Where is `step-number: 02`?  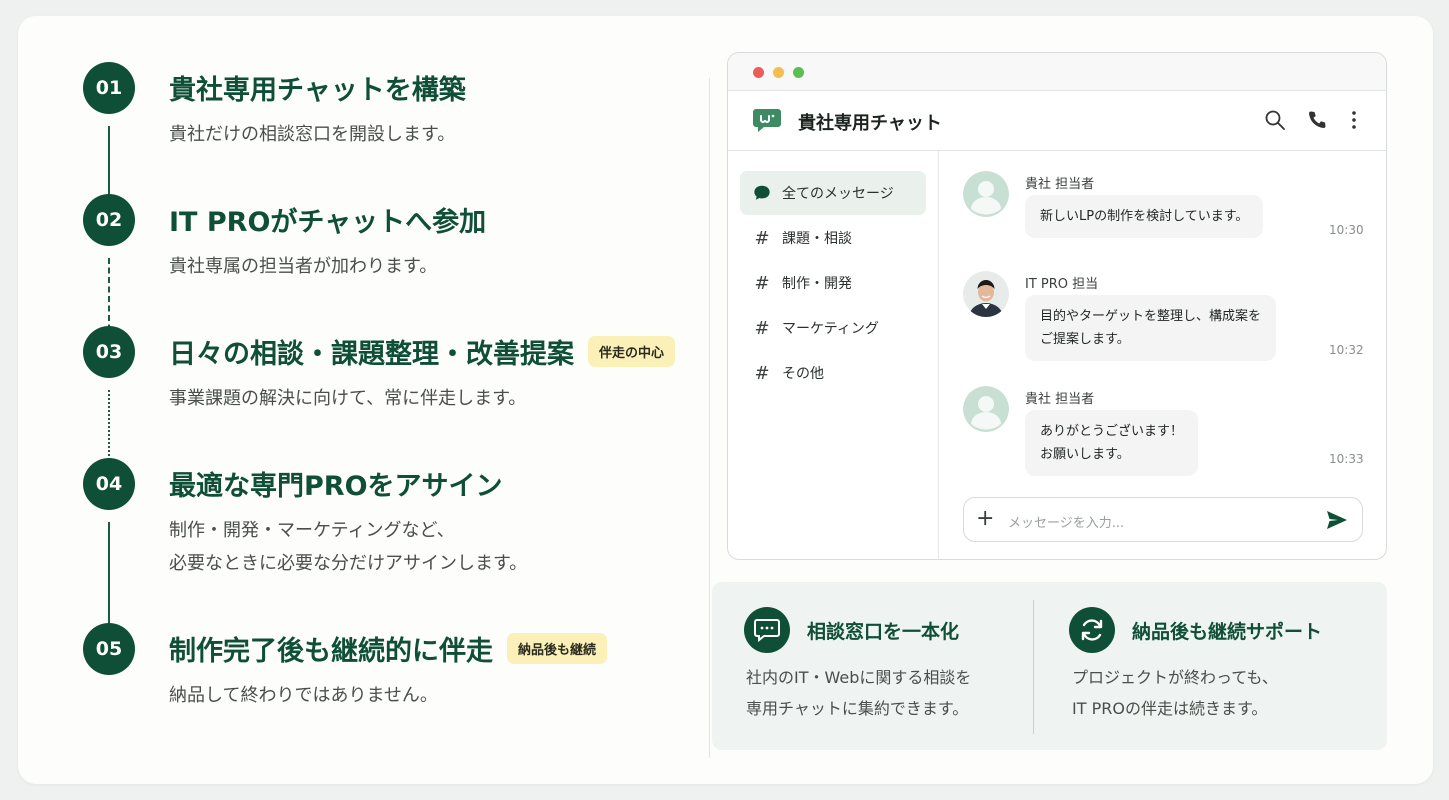
step-number: 02 is located at coordinates (109, 220).